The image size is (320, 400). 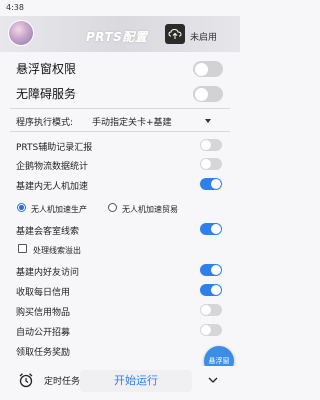 What do you see at coordinates (120, 290) in the screenshot?
I see `daily-credit-row: 收取每日信用` at bounding box center [120, 290].